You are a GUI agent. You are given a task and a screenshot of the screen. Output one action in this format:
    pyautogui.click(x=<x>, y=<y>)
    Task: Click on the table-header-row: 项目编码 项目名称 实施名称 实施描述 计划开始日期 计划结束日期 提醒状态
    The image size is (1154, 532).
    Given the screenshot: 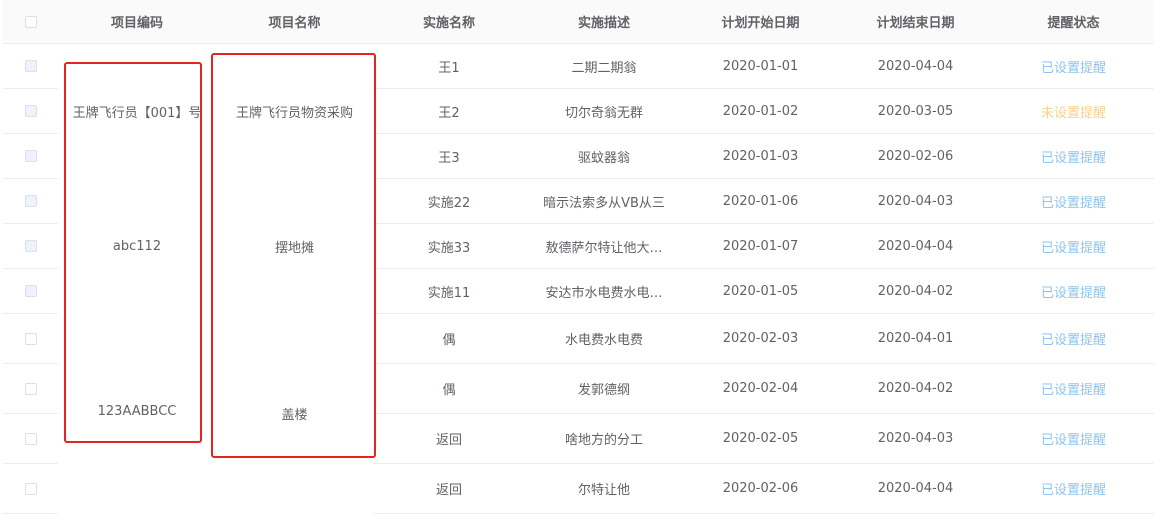 What is the action you would take?
    pyautogui.click(x=578, y=22)
    